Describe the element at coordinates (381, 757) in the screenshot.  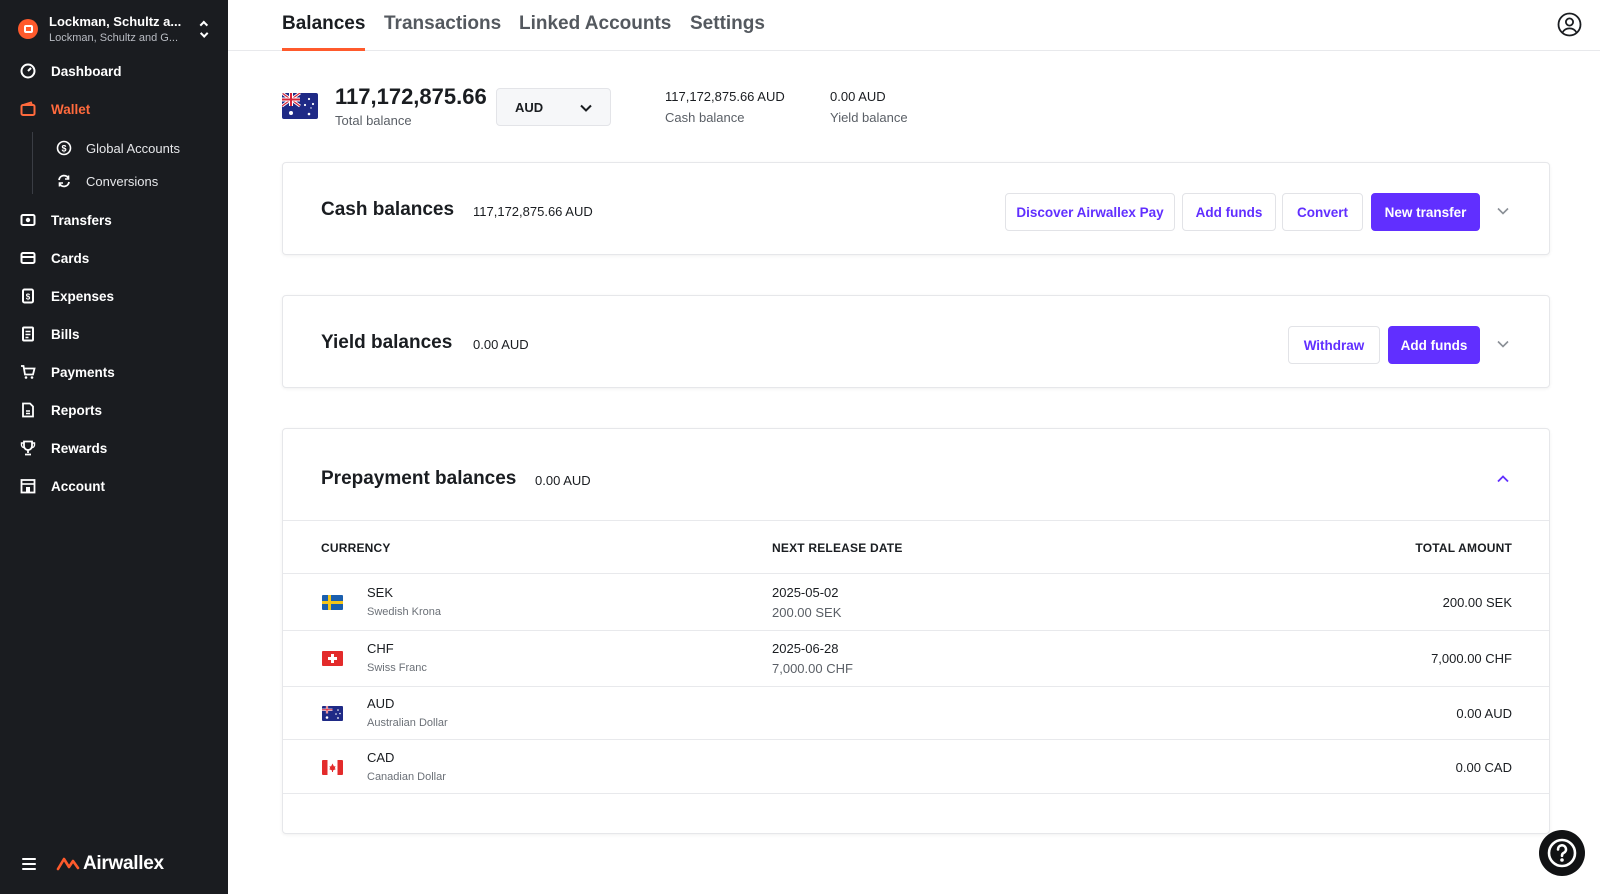
I see `currency-code: CAD` at that location.